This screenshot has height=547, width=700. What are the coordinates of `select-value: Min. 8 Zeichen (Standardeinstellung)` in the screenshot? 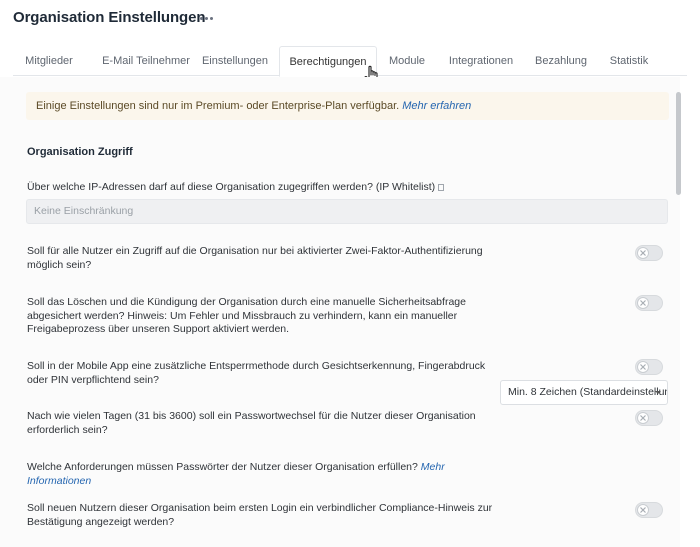 It's located at (588, 392).